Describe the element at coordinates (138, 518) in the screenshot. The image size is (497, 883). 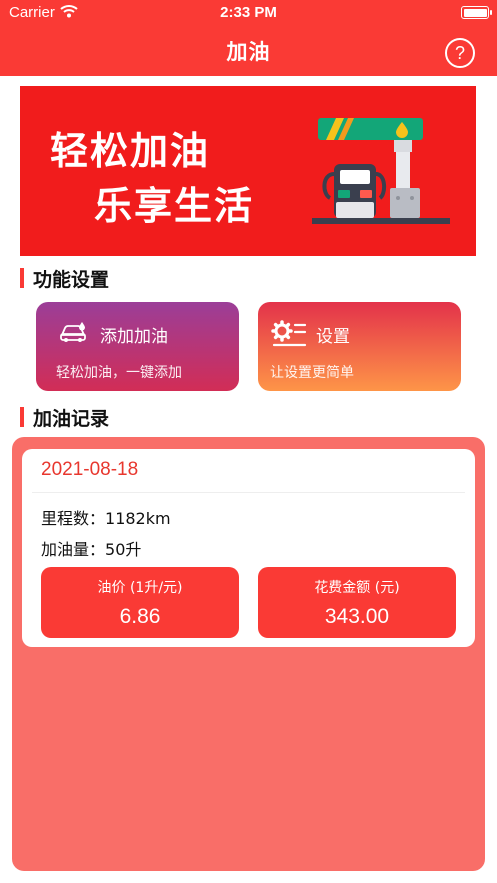
I see `mileage-value: 1182km` at that location.